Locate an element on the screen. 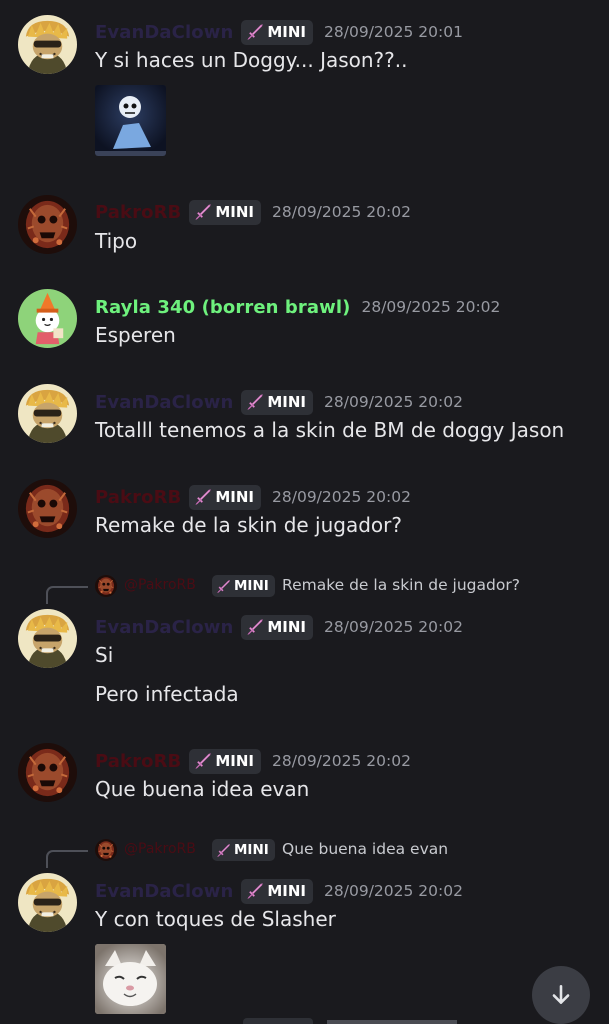 The height and width of the screenshot is (1024, 609). reply-text: Remake de la skin de jugador? is located at coordinates (401, 585).